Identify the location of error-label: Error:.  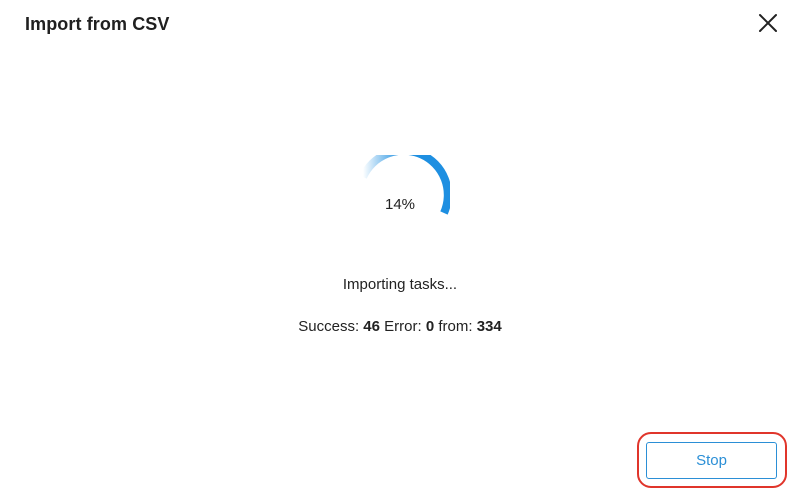
(403, 326).